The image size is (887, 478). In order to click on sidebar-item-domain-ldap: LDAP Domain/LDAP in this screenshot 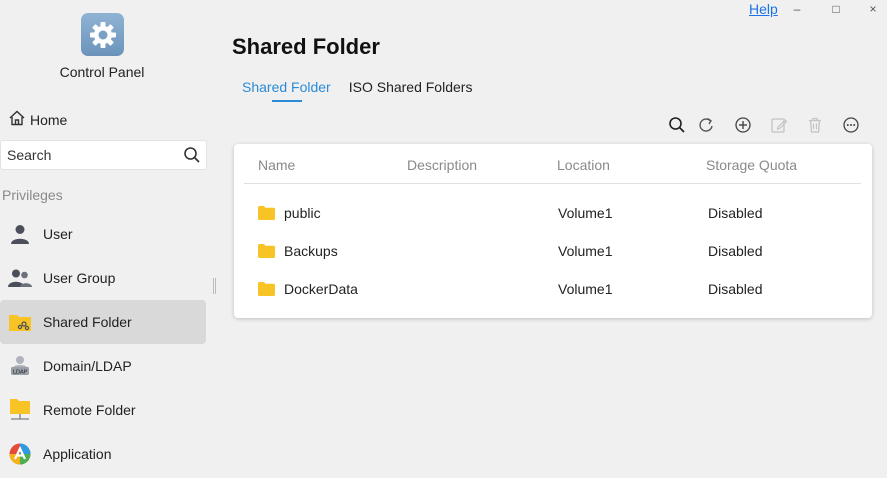, I will do `click(103, 366)`.